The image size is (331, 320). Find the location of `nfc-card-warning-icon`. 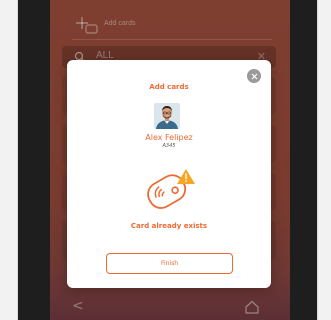

nfc-card-warning-icon is located at coordinates (171, 189).